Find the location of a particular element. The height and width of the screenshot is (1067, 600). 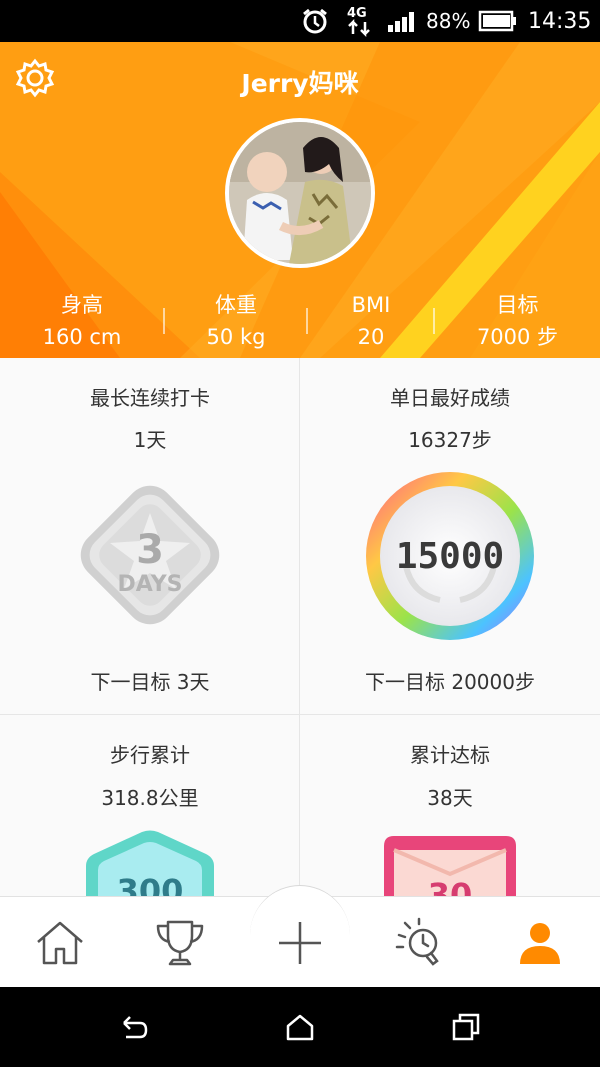

network-4g-icon: 4G is located at coordinates (360, 21).